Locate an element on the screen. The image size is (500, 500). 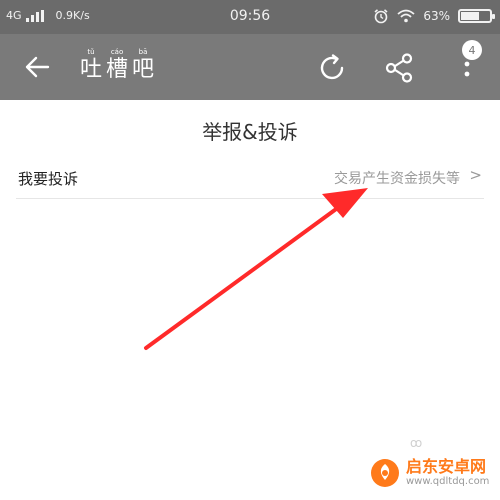
title-char: tǔ 吐 is located at coordinates (91, 65).